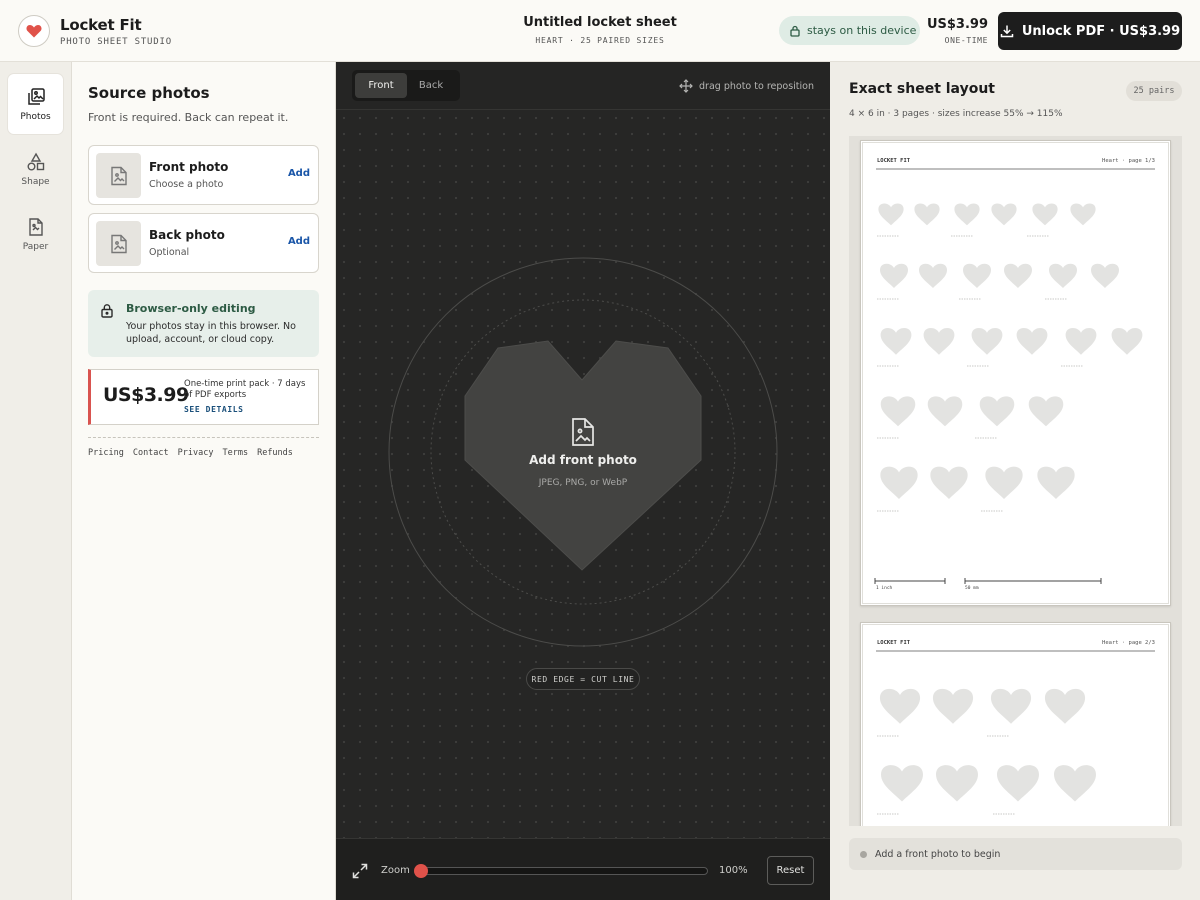 The width and height of the screenshot is (1200, 900). I want to click on sheet-2-heart-grid, so click(986, 751).